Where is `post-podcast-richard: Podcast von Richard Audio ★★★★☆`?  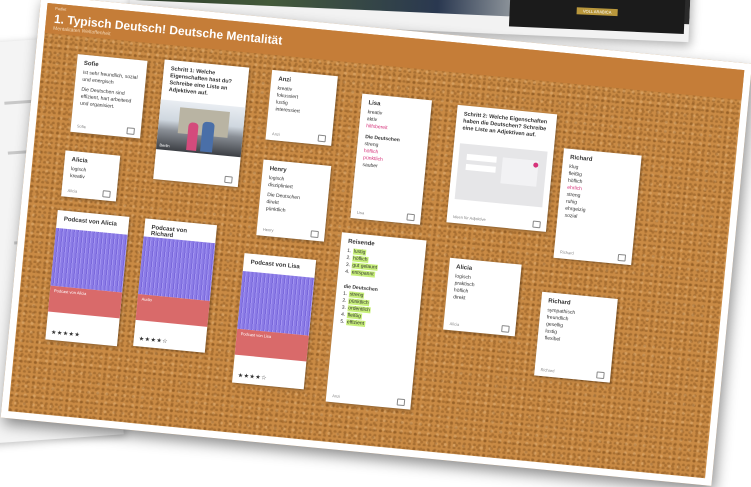 post-podcast-richard: Podcast von Richard Audio ★★★★☆ is located at coordinates (175, 285).